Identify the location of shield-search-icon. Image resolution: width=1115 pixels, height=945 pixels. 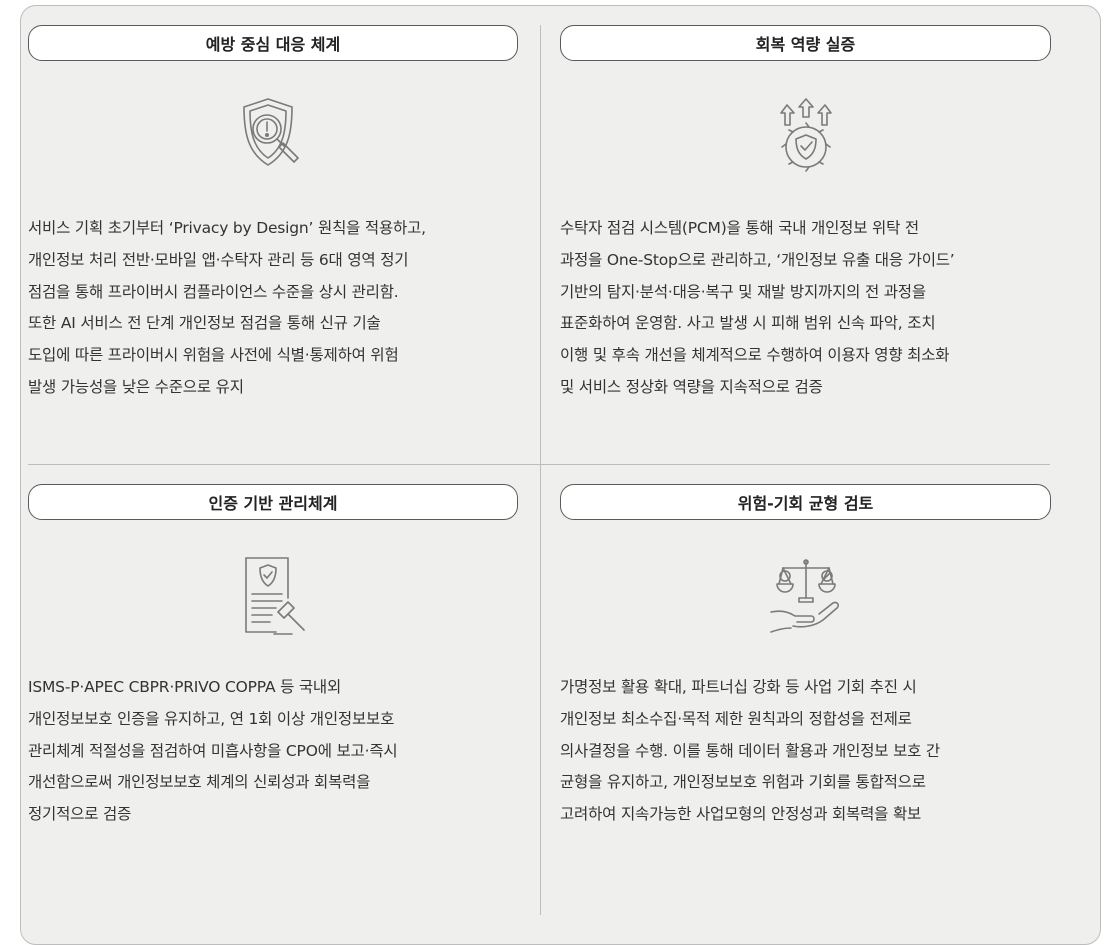
(271, 132).